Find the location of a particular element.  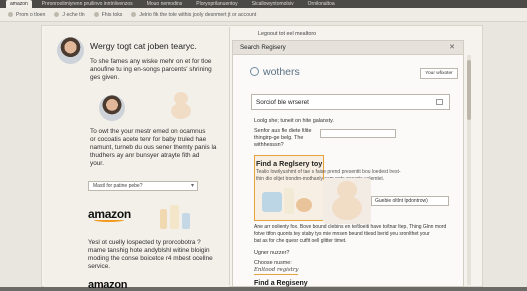

question-label: Ugner nuzzer? is located at coordinates (272, 253).